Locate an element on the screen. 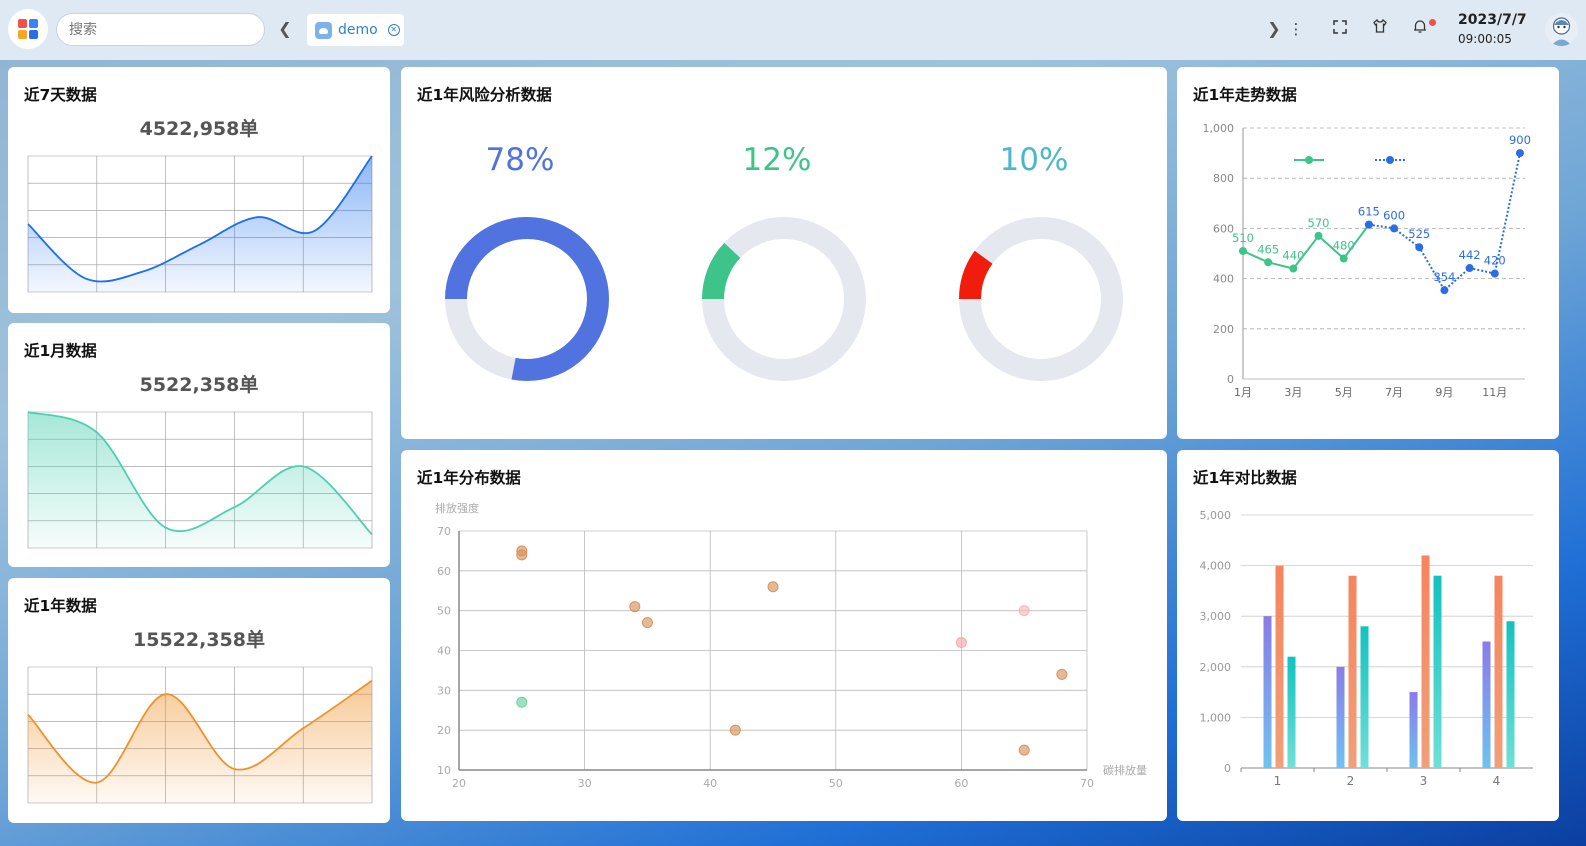 This screenshot has height=846, width=1586. card-total: 5522,358单 is located at coordinates (199, 385).